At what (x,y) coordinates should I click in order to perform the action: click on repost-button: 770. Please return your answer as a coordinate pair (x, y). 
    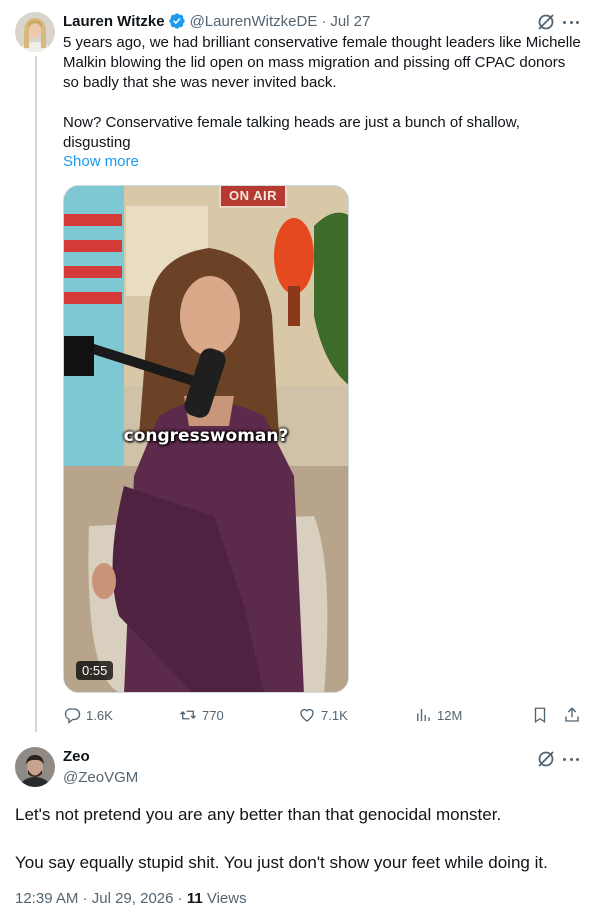
    Looking at the image, I should click on (201, 715).